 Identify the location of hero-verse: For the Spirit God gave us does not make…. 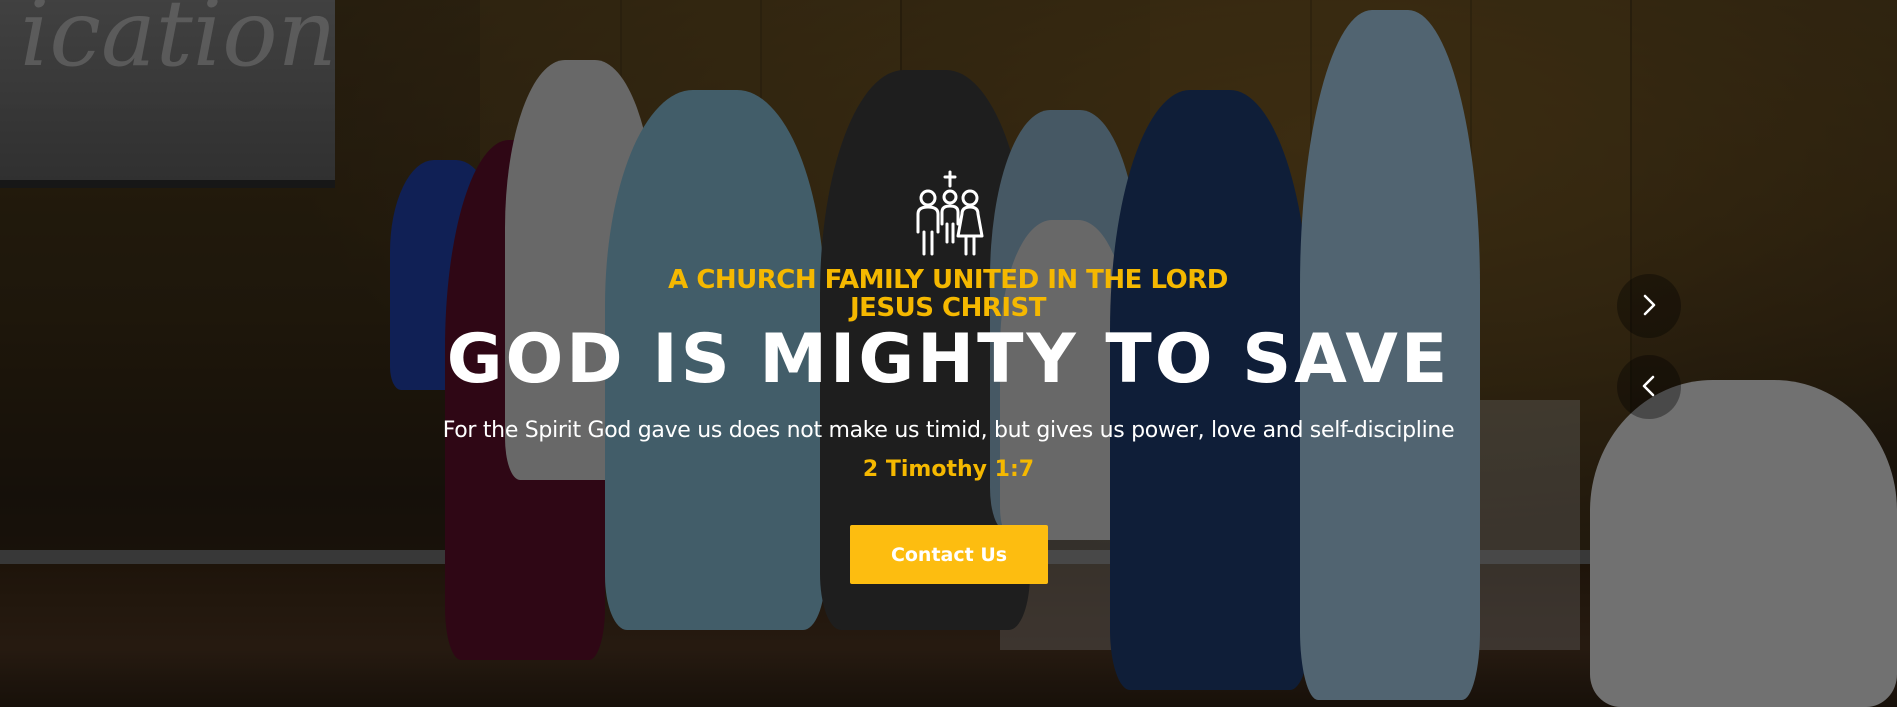
(948, 430).